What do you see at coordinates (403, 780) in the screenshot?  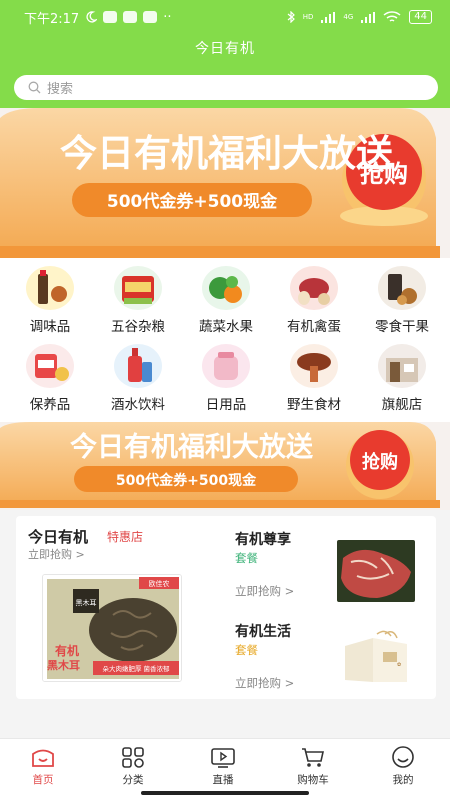 I see `nav-label: 我的` at bounding box center [403, 780].